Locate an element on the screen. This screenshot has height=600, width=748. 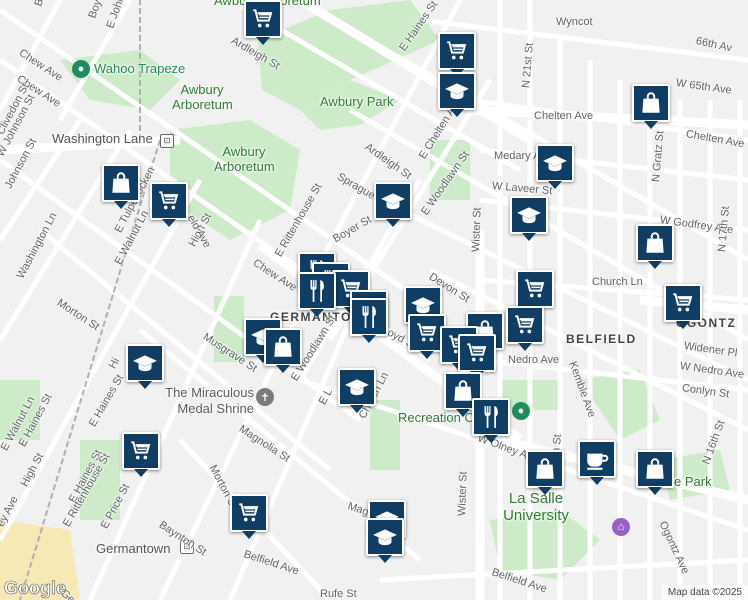
google-logo: Google is located at coordinates (35, 588).